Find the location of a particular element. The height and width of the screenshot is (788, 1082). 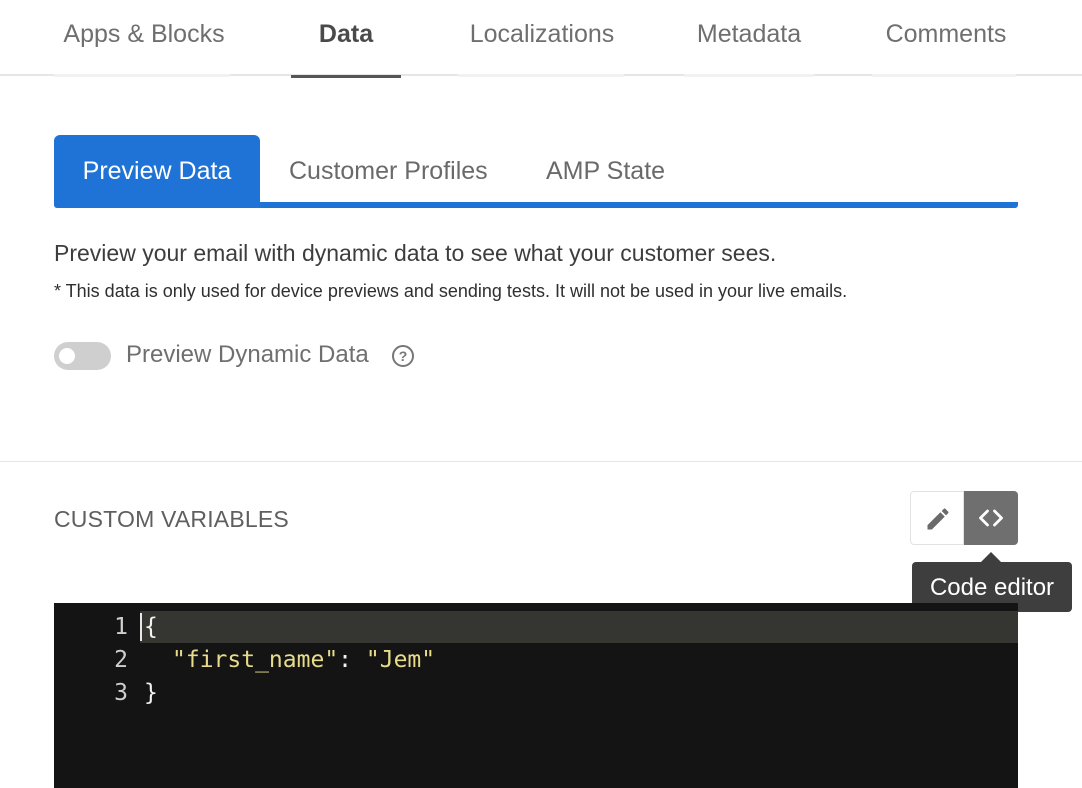

code-brackets-icon is located at coordinates (991, 518).